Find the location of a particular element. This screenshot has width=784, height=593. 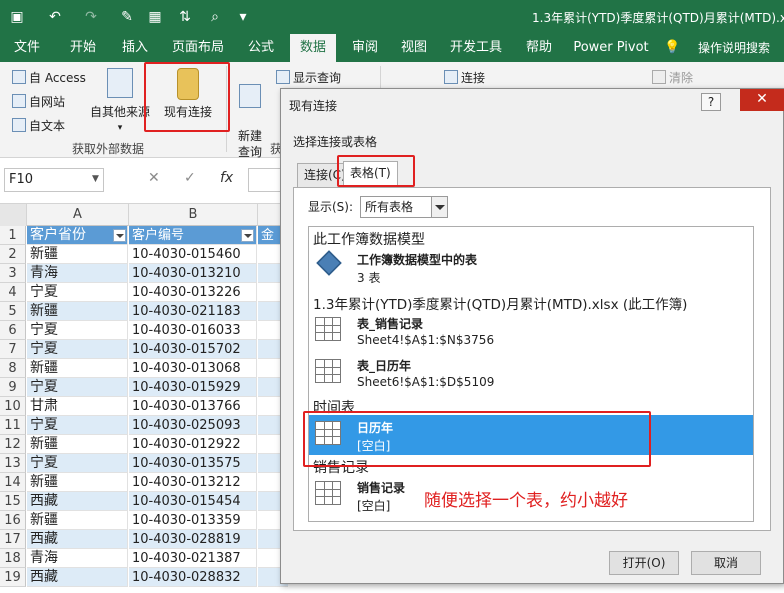

help-button: ? is located at coordinates (711, 102).